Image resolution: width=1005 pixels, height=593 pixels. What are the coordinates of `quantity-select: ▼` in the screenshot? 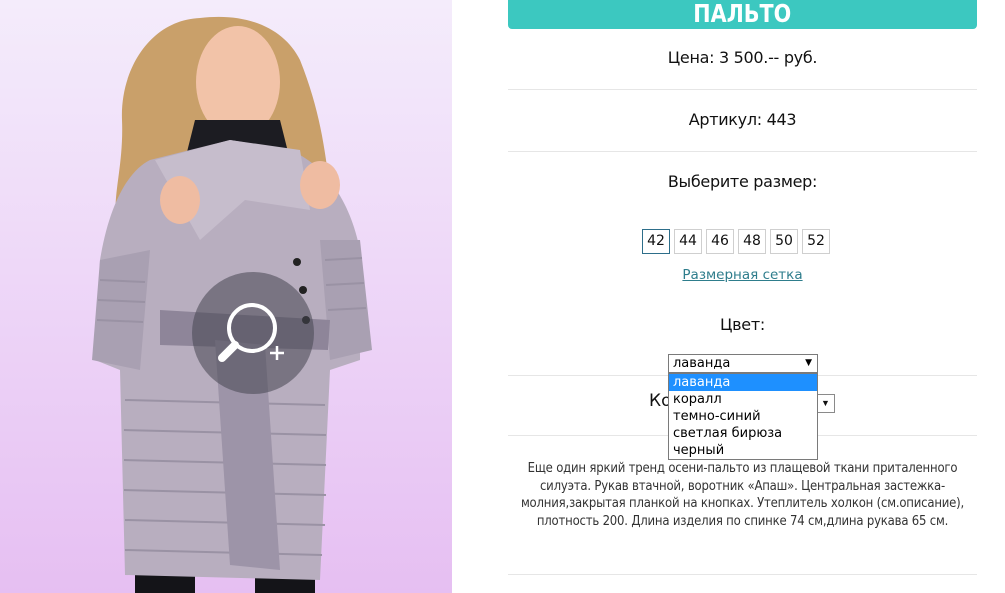 It's located at (825, 403).